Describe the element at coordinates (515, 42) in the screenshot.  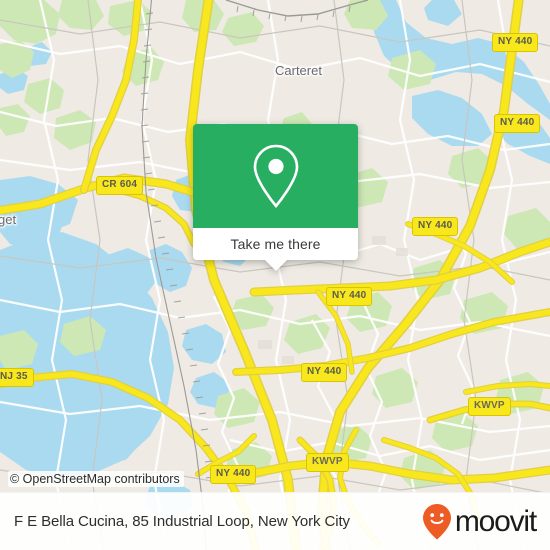
I see `road-shield-ny440-1: NY 440` at that location.